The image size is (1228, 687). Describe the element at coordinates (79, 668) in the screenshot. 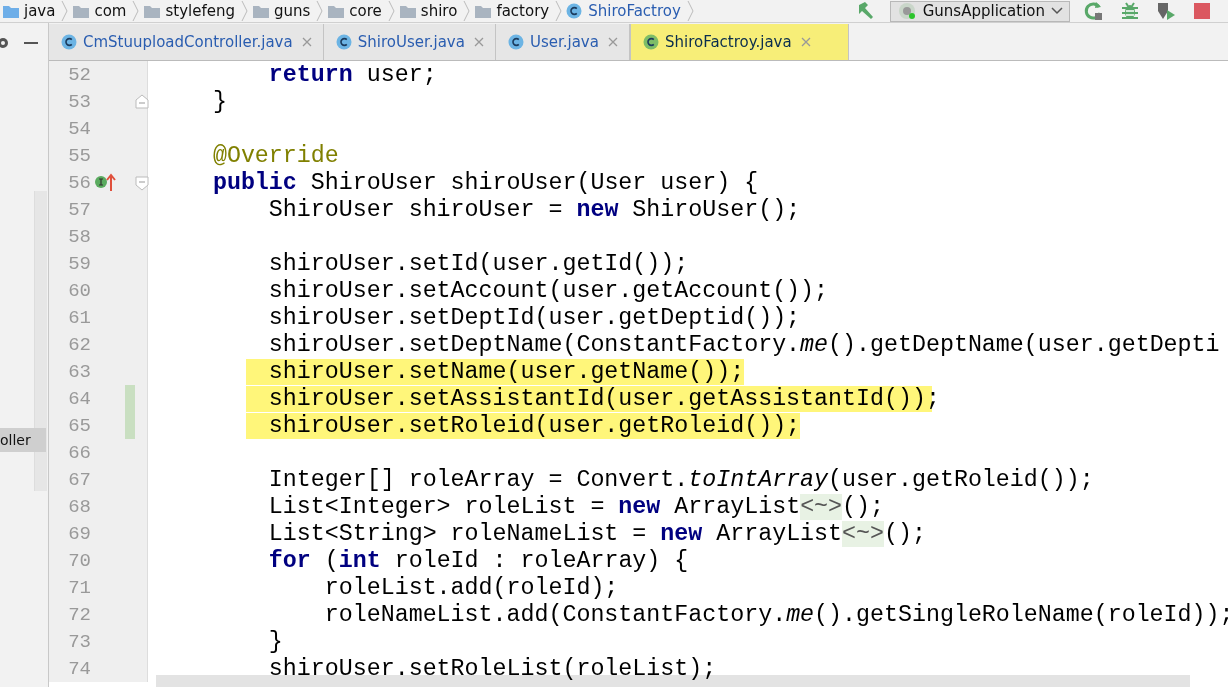

I see `line-number: 74` at that location.